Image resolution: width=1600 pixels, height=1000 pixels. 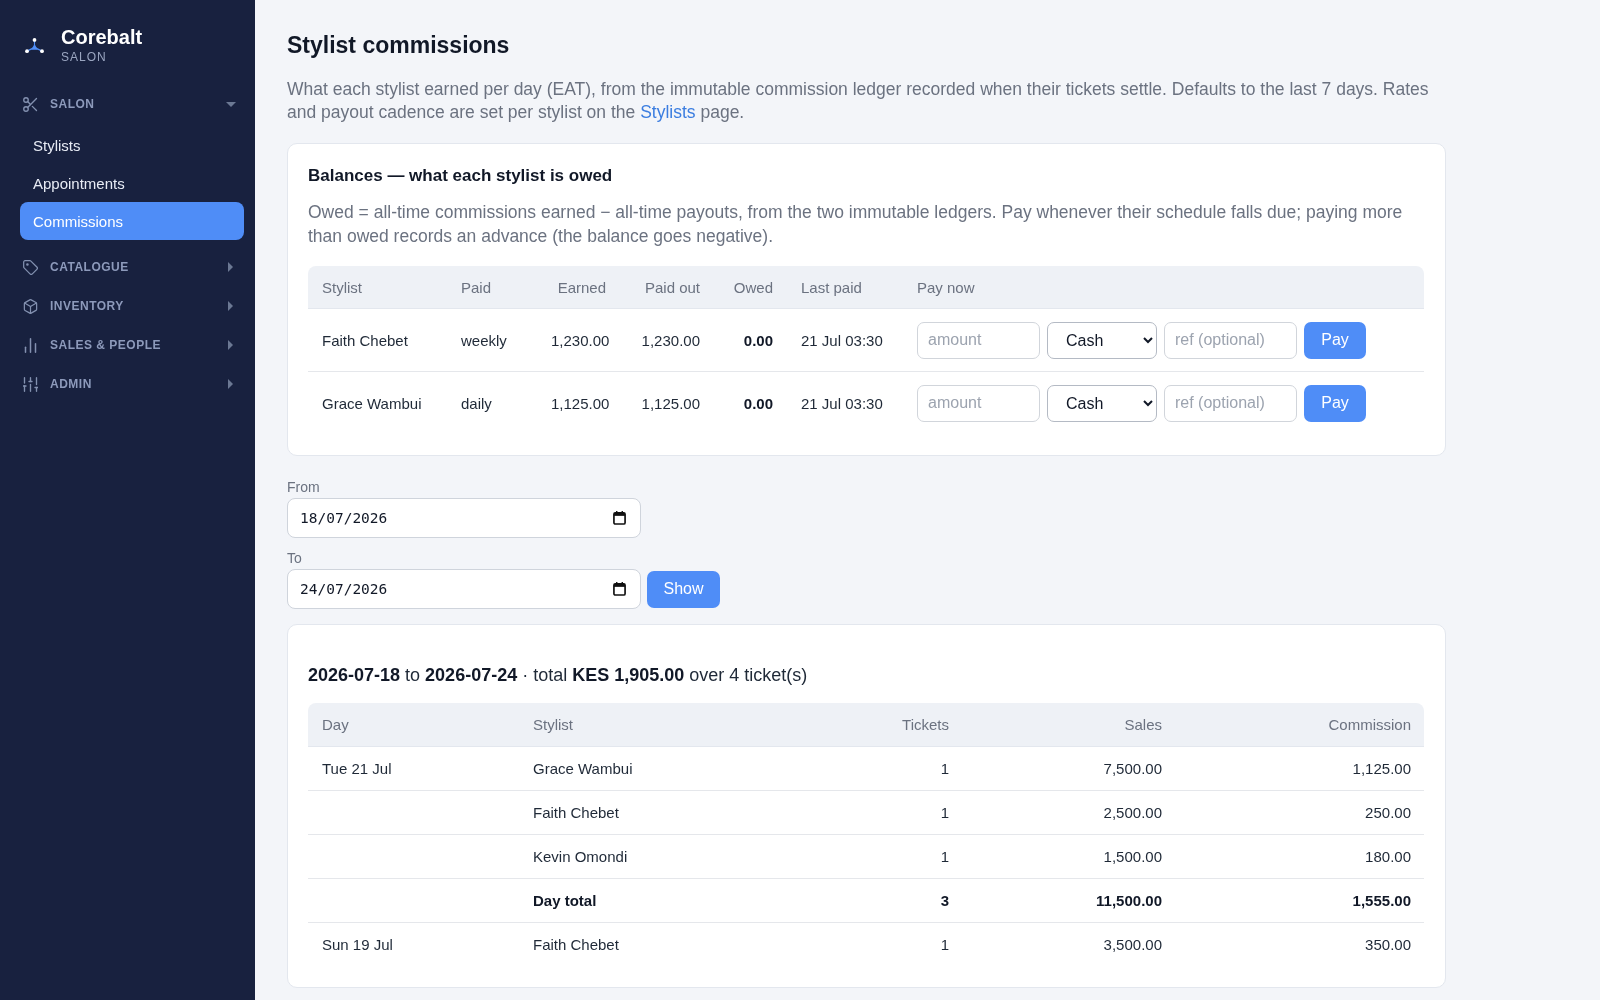 I want to click on section-header: ADMIN, so click(x=132, y=384).